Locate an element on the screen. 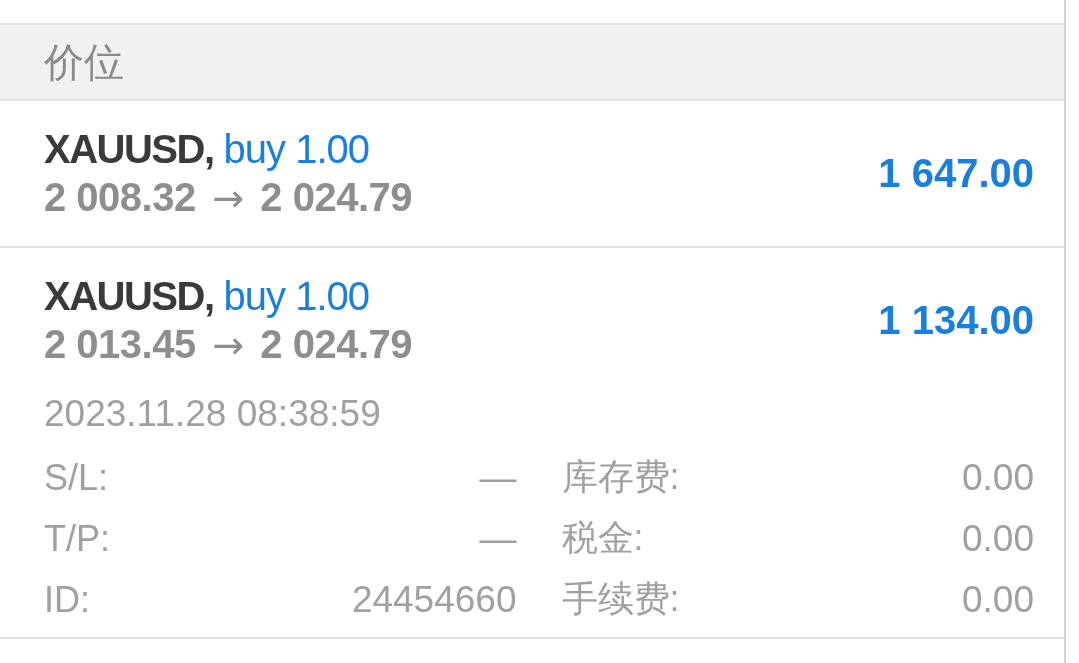  profit-value: 1 647.00 is located at coordinates (956, 173).